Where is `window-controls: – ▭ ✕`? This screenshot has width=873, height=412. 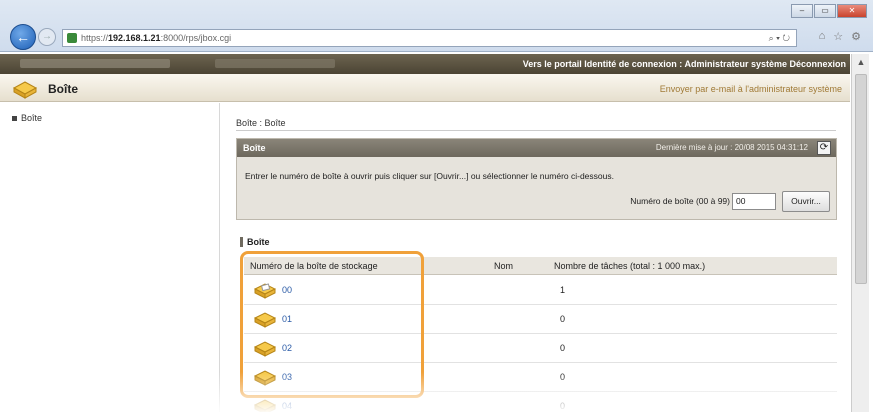
window-controls: – ▭ ✕ is located at coordinates (829, 11).